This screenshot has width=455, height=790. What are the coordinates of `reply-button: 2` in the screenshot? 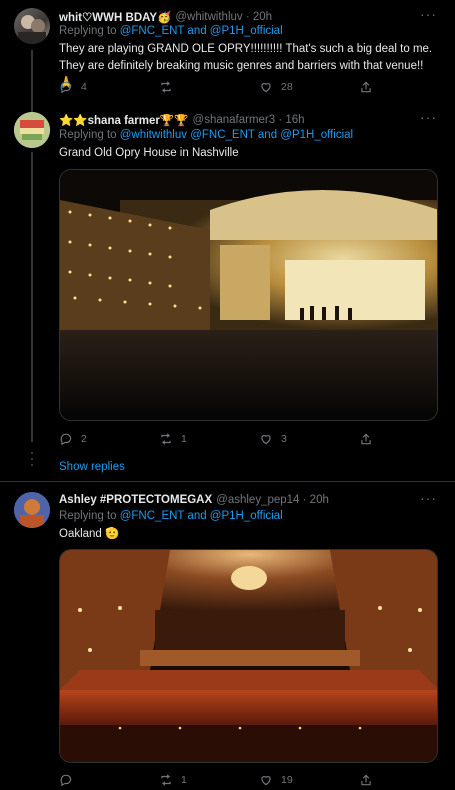 It's located at (109, 439).